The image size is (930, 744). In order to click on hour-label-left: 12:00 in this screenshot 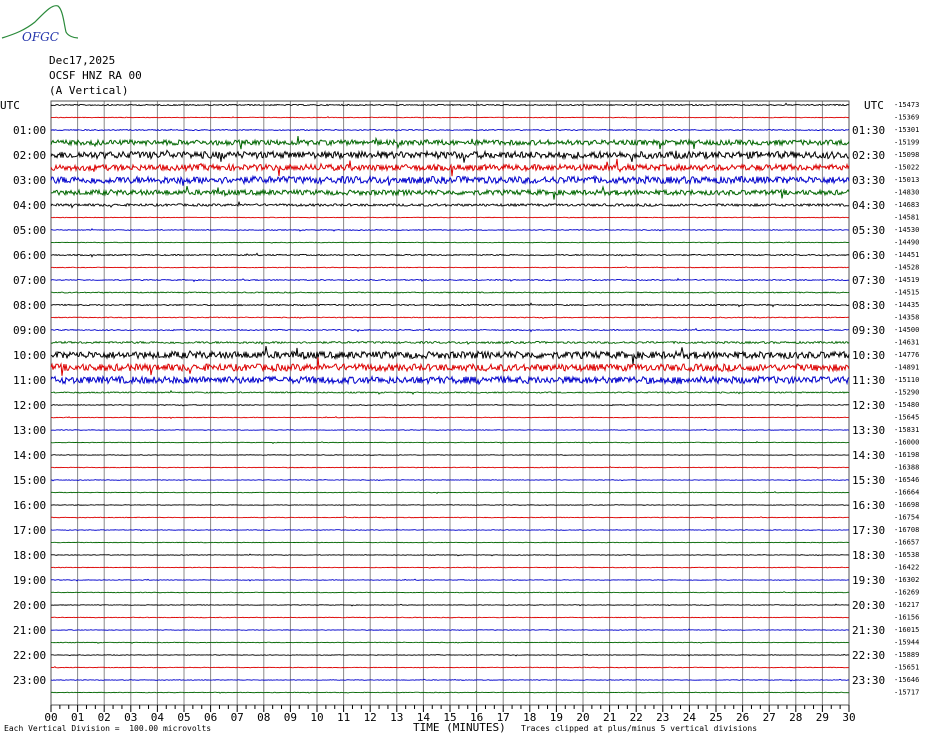, I will do `click(29, 405)`.